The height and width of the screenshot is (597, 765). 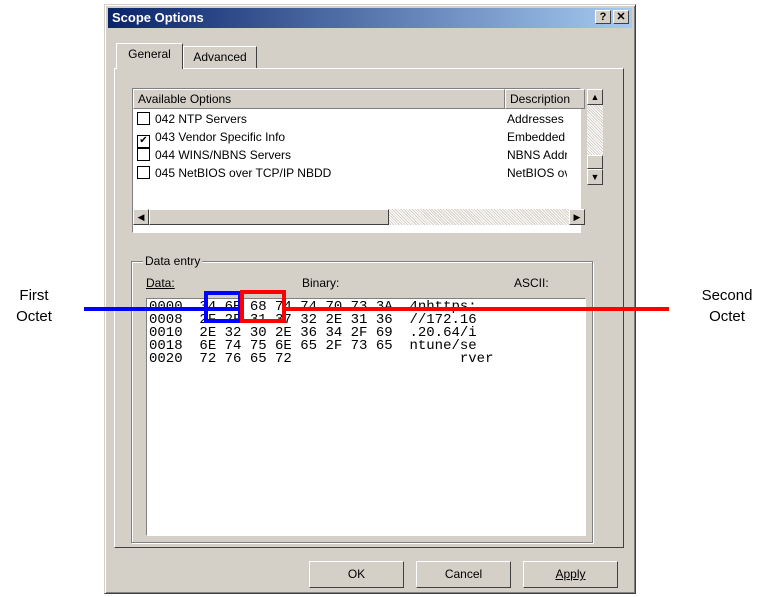 What do you see at coordinates (376, 306) in the screenshot?
I see `annotation-overlay` at bounding box center [376, 306].